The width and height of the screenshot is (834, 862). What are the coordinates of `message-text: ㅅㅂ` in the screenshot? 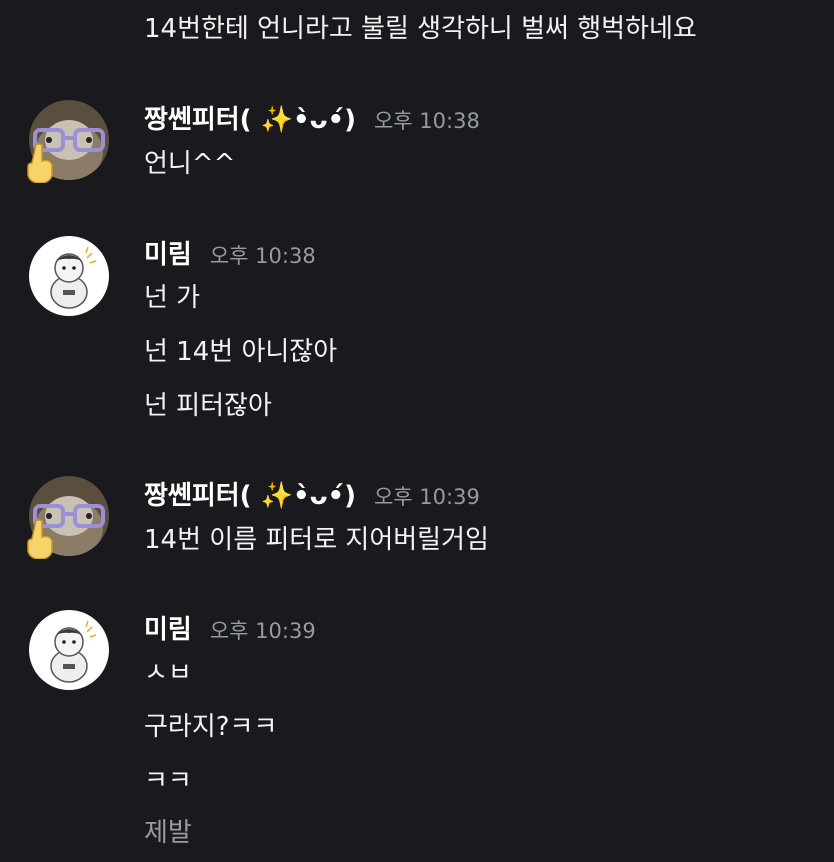 It's located at (168, 673).